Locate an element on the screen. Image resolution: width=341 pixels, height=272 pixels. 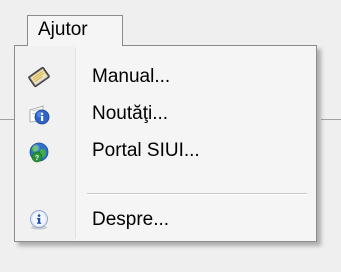
background-divider-left is located at coordinates (7, 119).